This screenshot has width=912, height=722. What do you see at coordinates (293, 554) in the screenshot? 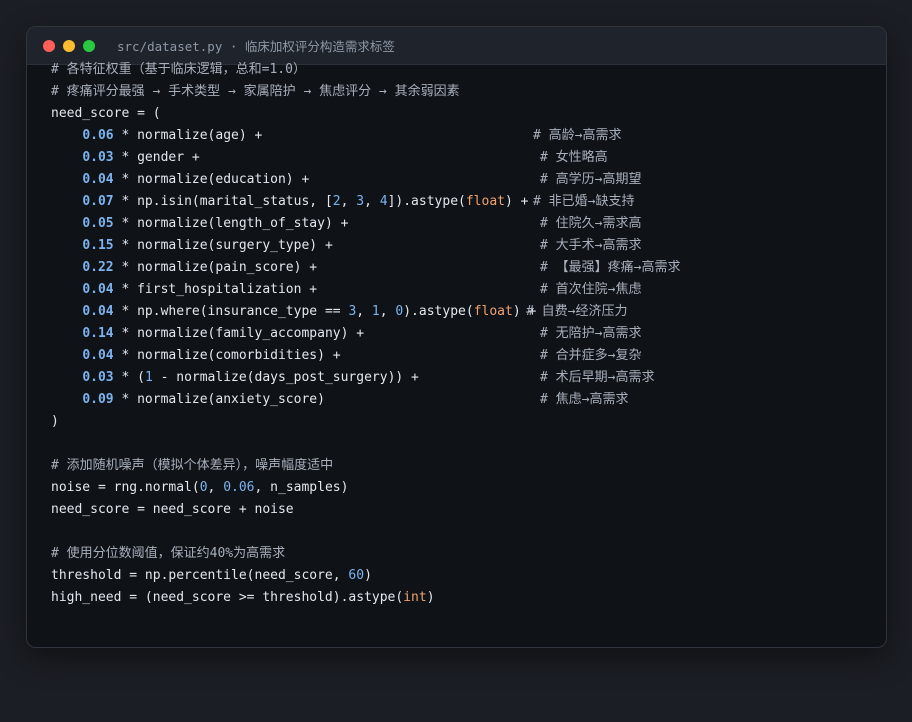
I see `code-line: # 使用分位数阈值，保证约40%为高需求` at bounding box center [293, 554].